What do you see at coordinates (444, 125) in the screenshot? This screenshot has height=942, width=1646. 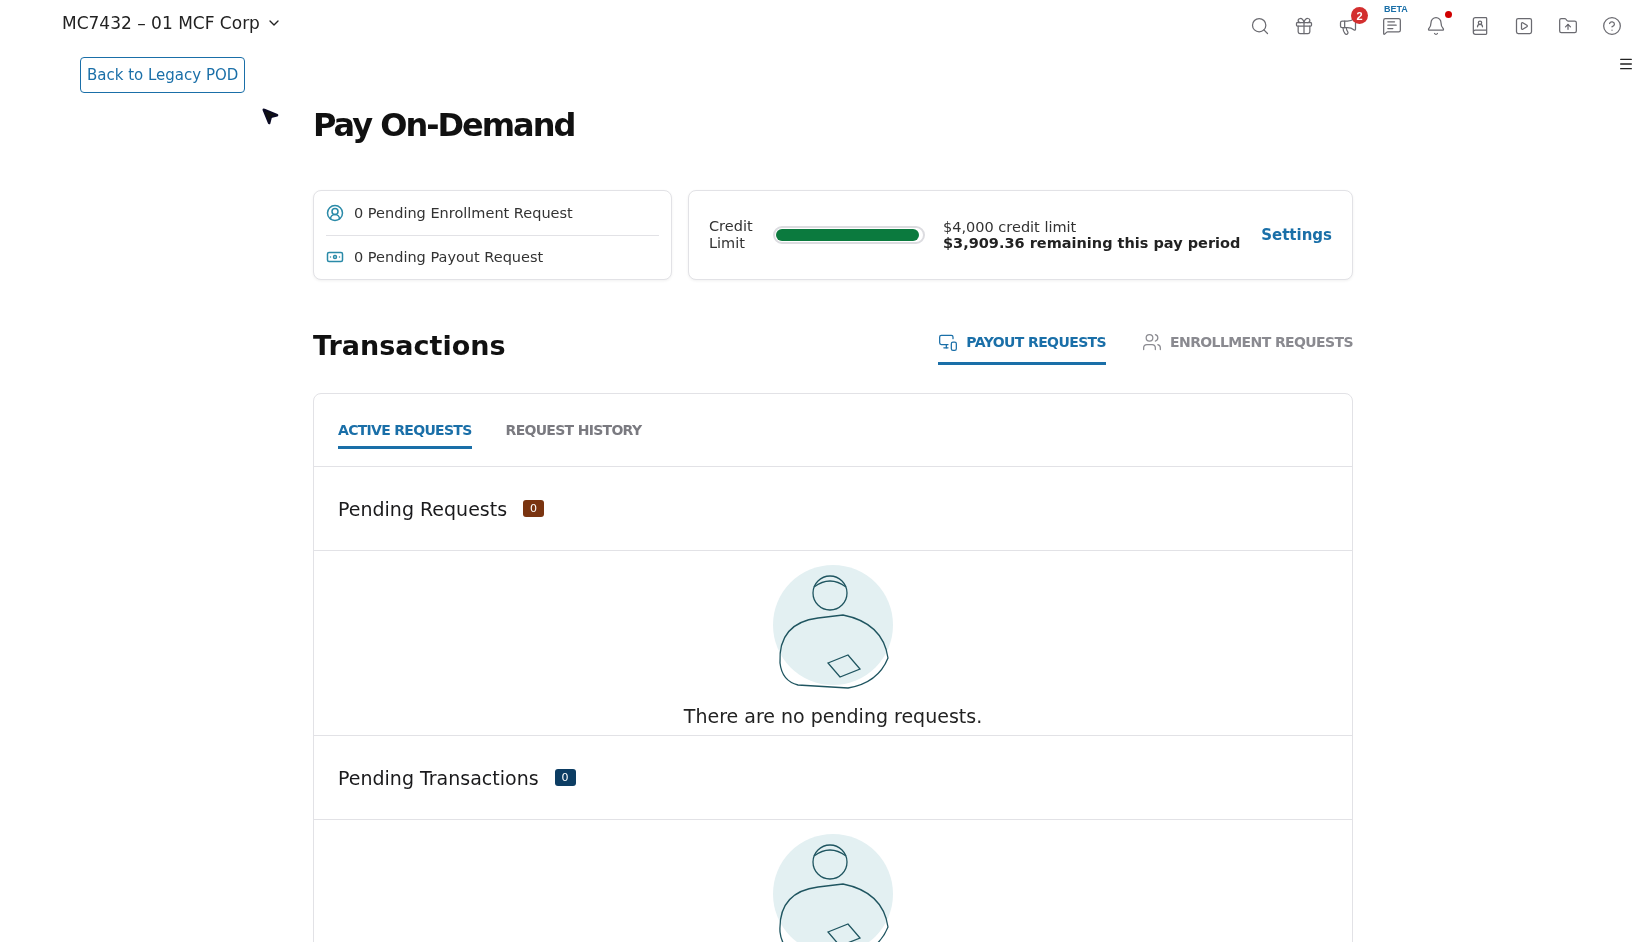 I see `page-title: Pay On-Demand` at bounding box center [444, 125].